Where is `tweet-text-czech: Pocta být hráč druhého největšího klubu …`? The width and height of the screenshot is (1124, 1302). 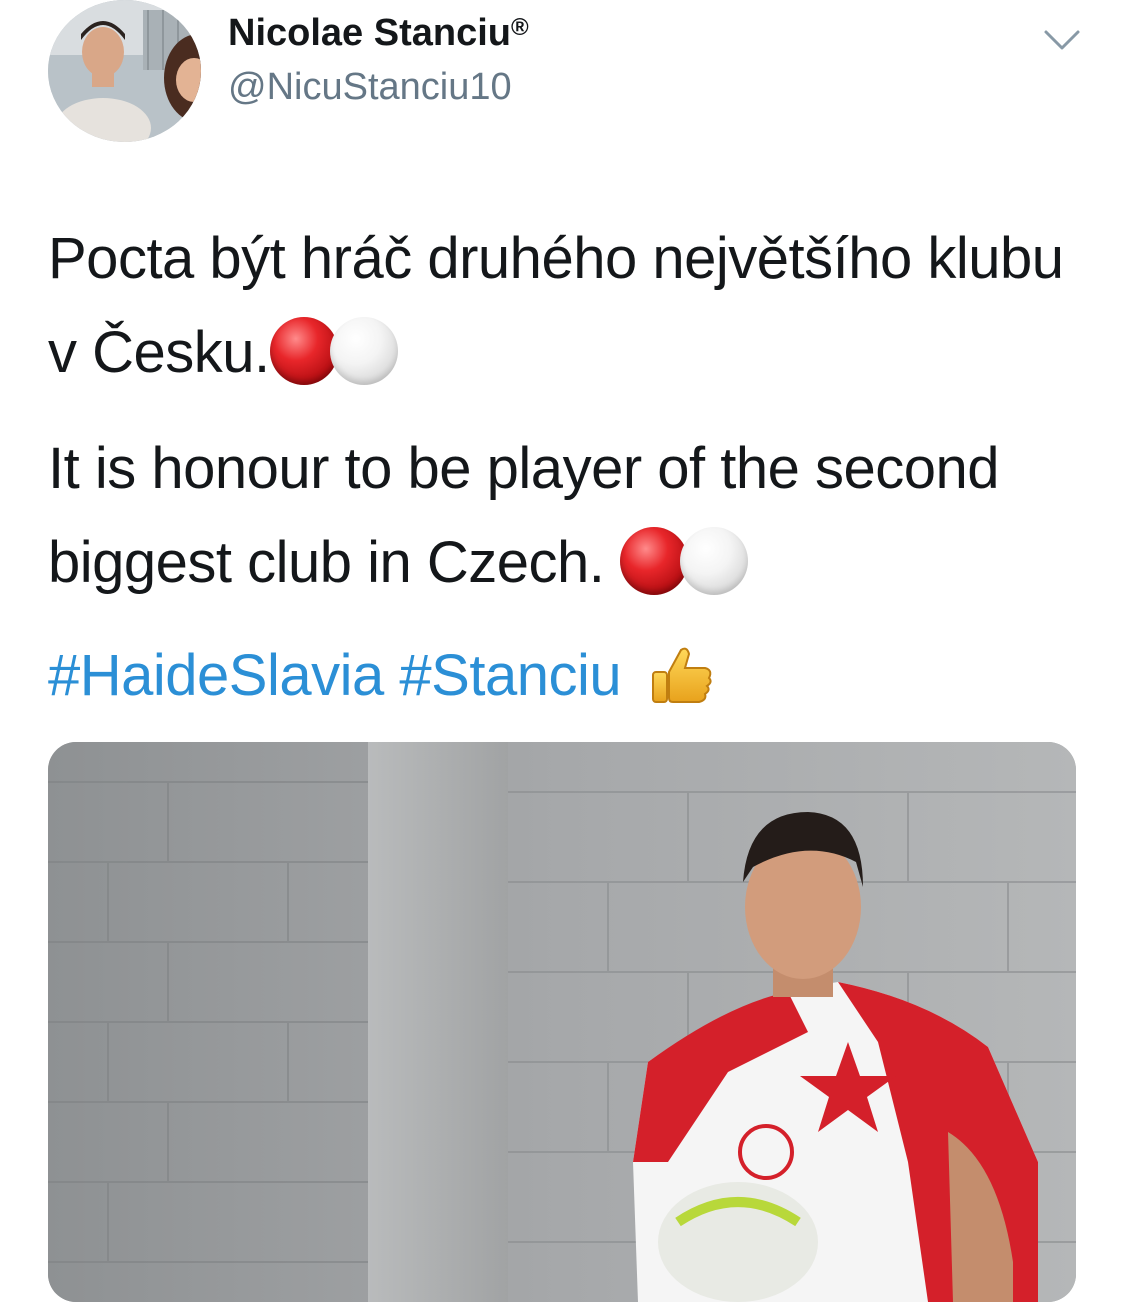 tweet-text-czech: Pocta být hráč druhého největšího klubu … is located at coordinates (568, 306).